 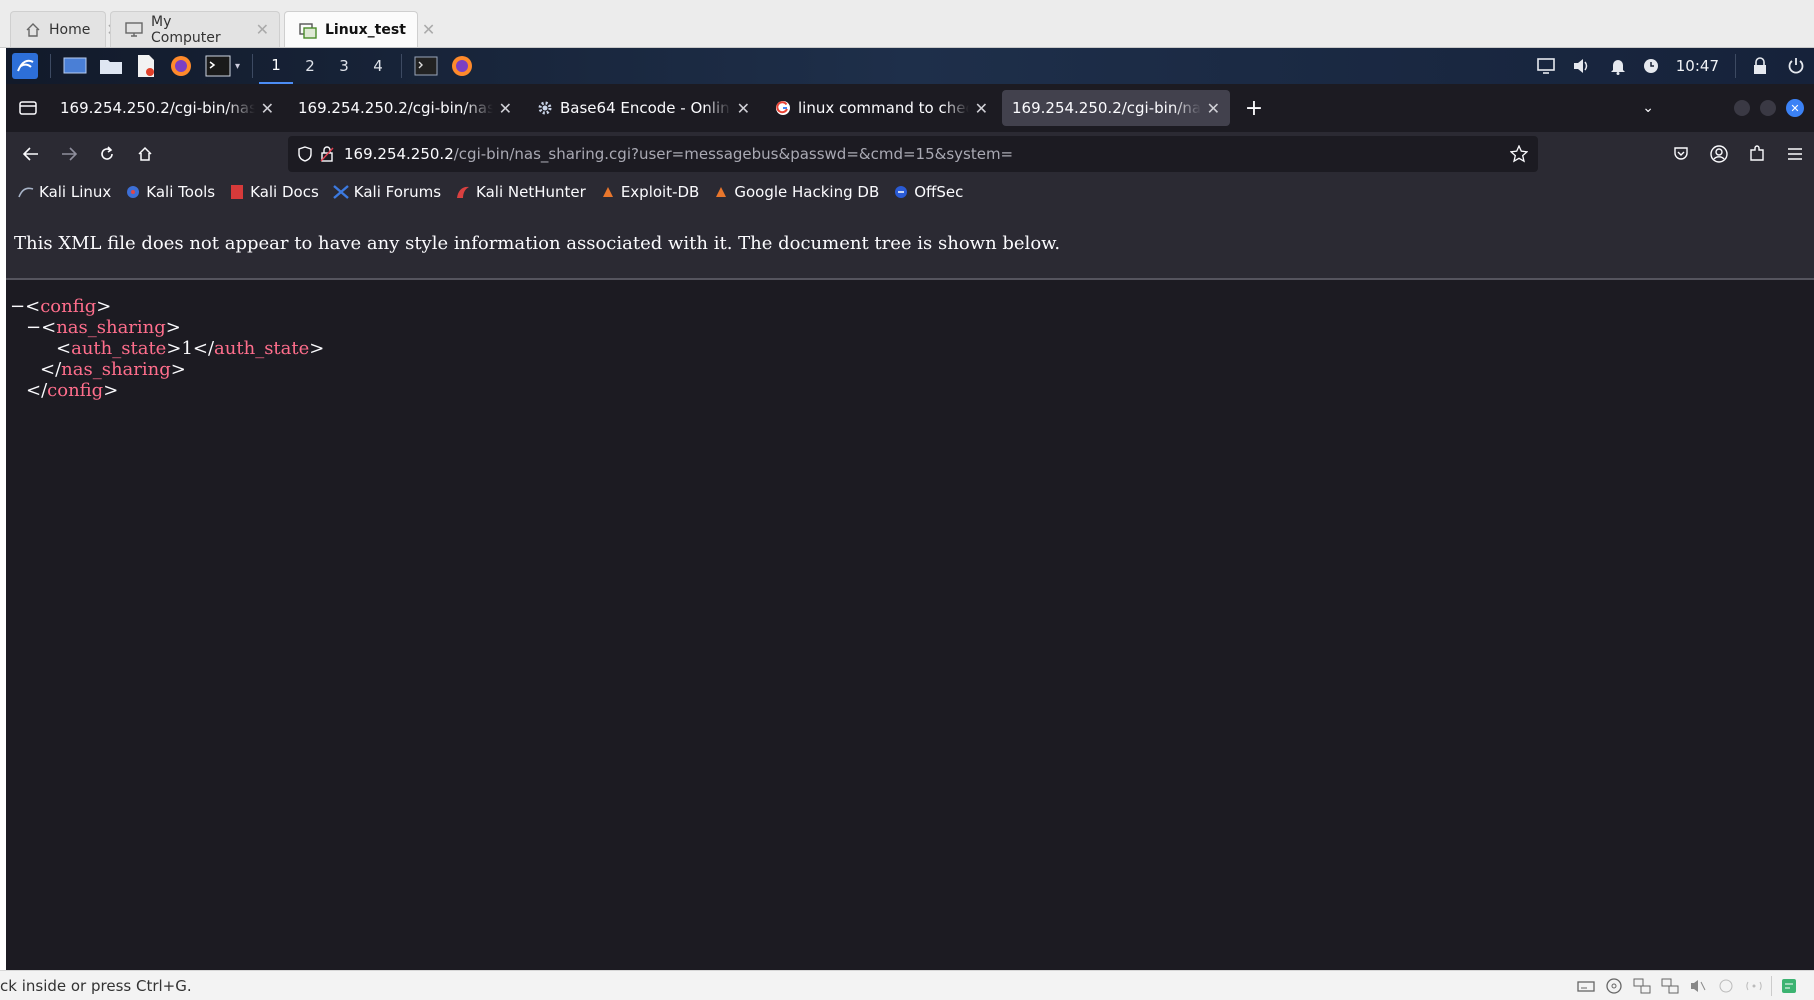 What do you see at coordinates (327, 154) in the screenshot?
I see `insecure-lock-icon` at bounding box center [327, 154].